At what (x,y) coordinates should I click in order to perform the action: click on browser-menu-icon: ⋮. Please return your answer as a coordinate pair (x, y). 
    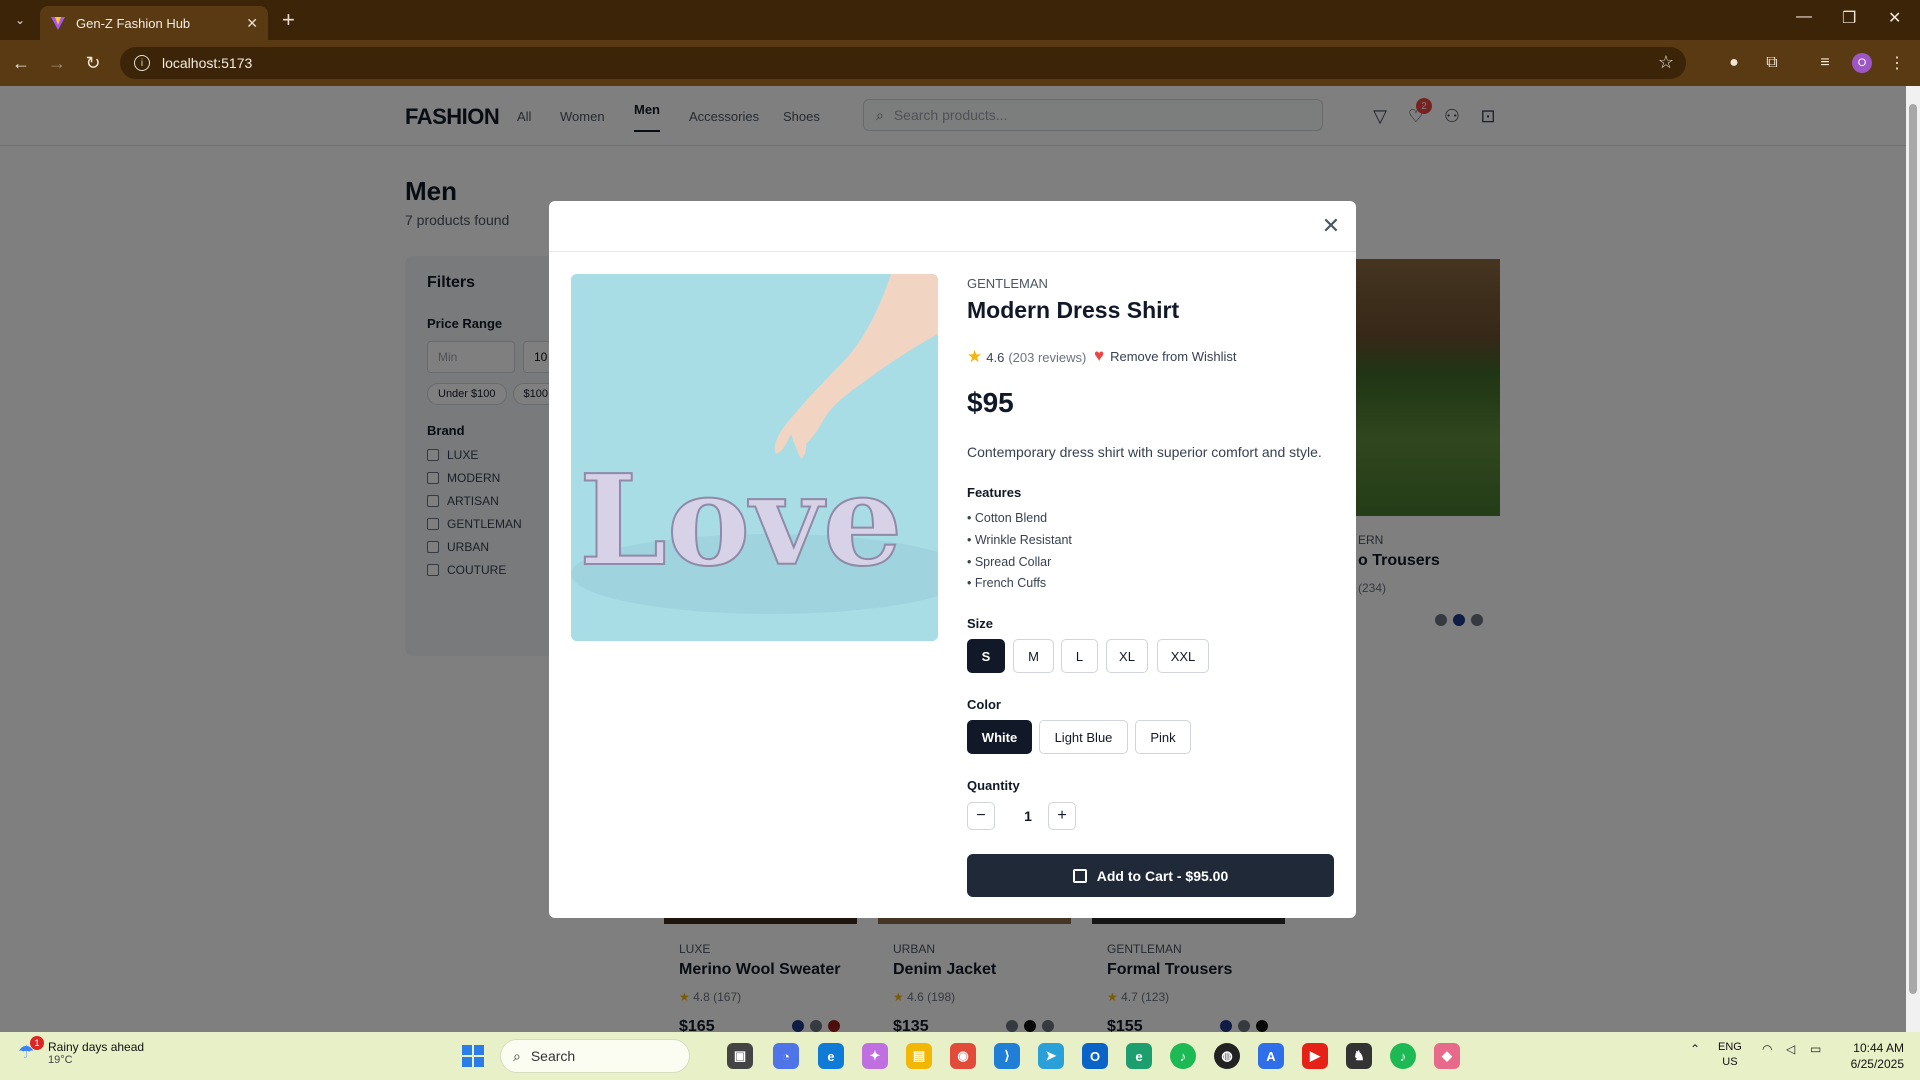
    Looking at the image, I should click on (1897, 63).